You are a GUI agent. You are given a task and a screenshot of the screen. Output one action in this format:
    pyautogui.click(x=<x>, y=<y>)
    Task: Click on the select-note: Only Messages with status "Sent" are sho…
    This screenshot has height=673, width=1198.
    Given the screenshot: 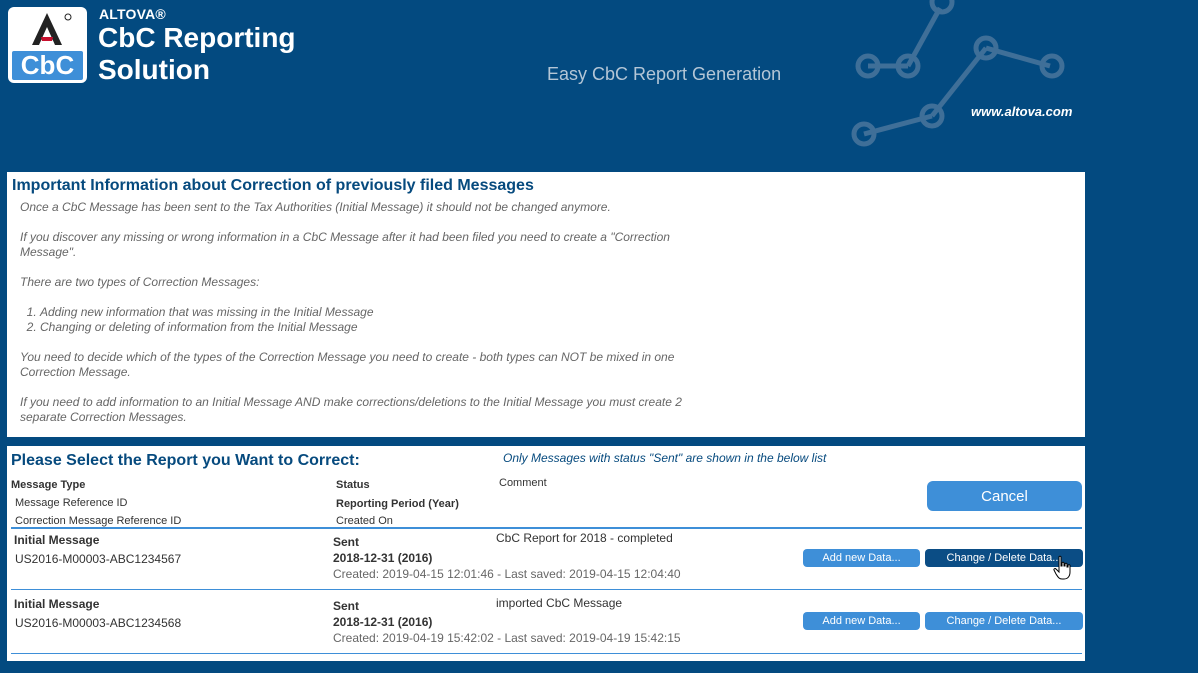 What is the action you would take?
    pyautogui.click(x=665, y=458)
    